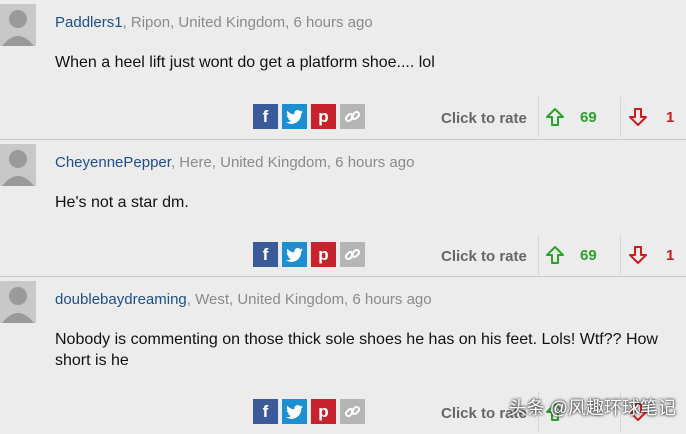 This screenshot has height=434, width=686. I want to click on username-link: doublebaydreaming, so click(121, 299).